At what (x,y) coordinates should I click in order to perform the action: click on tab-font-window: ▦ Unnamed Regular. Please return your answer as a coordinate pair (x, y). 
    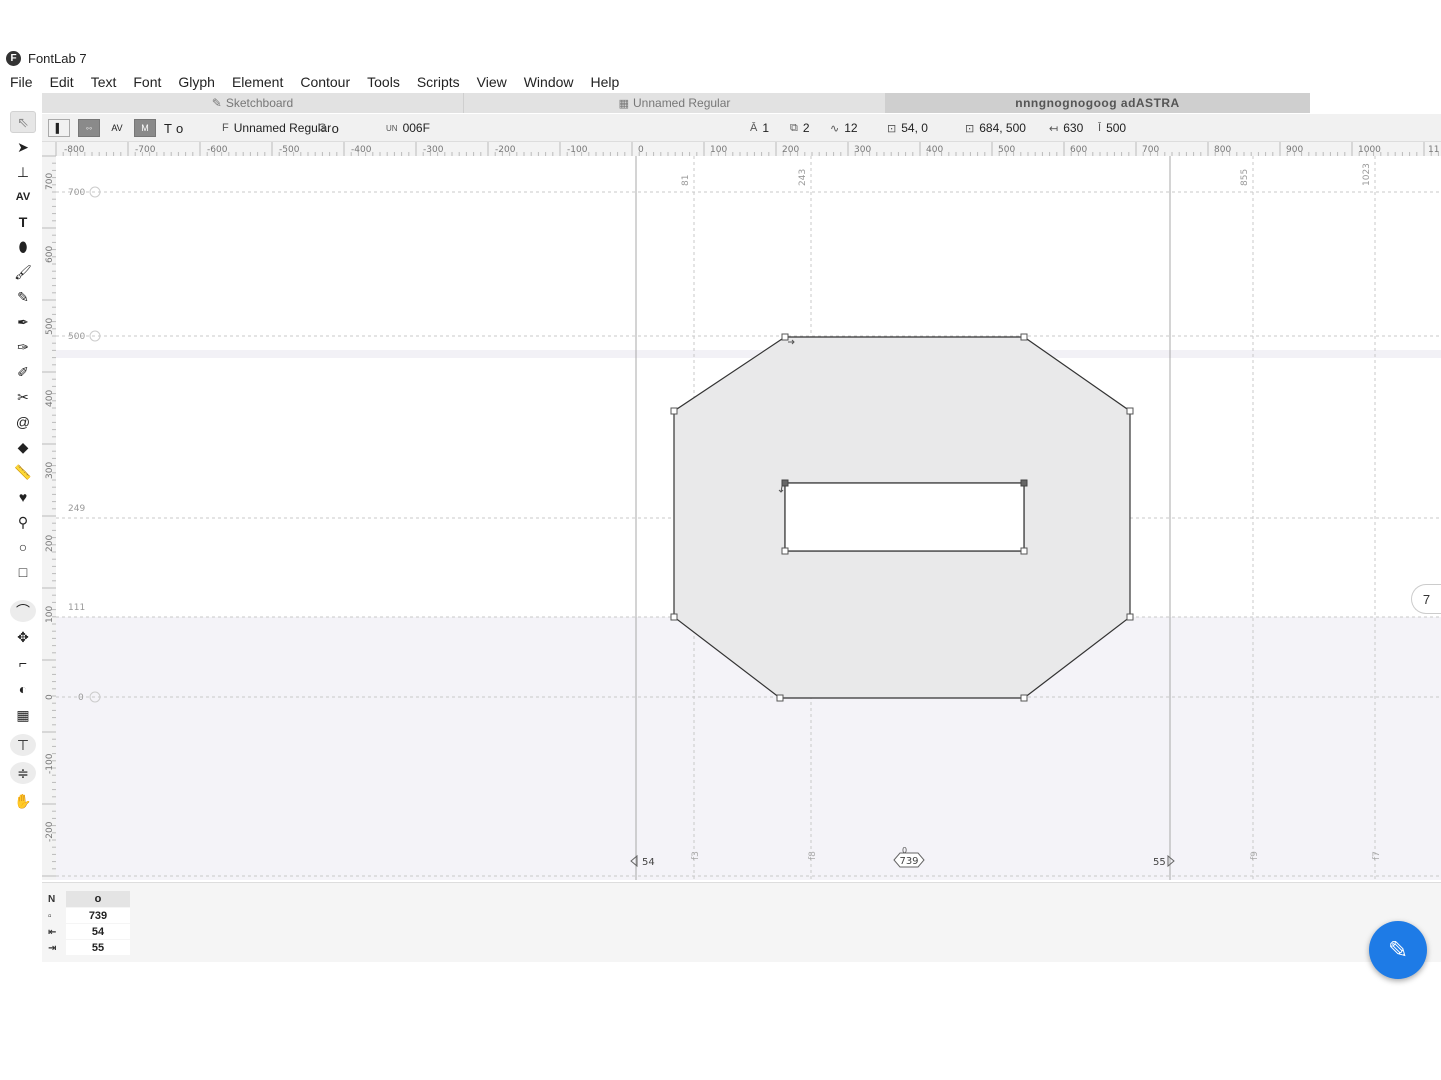
    Looking at the image, I should click on (675, 103).